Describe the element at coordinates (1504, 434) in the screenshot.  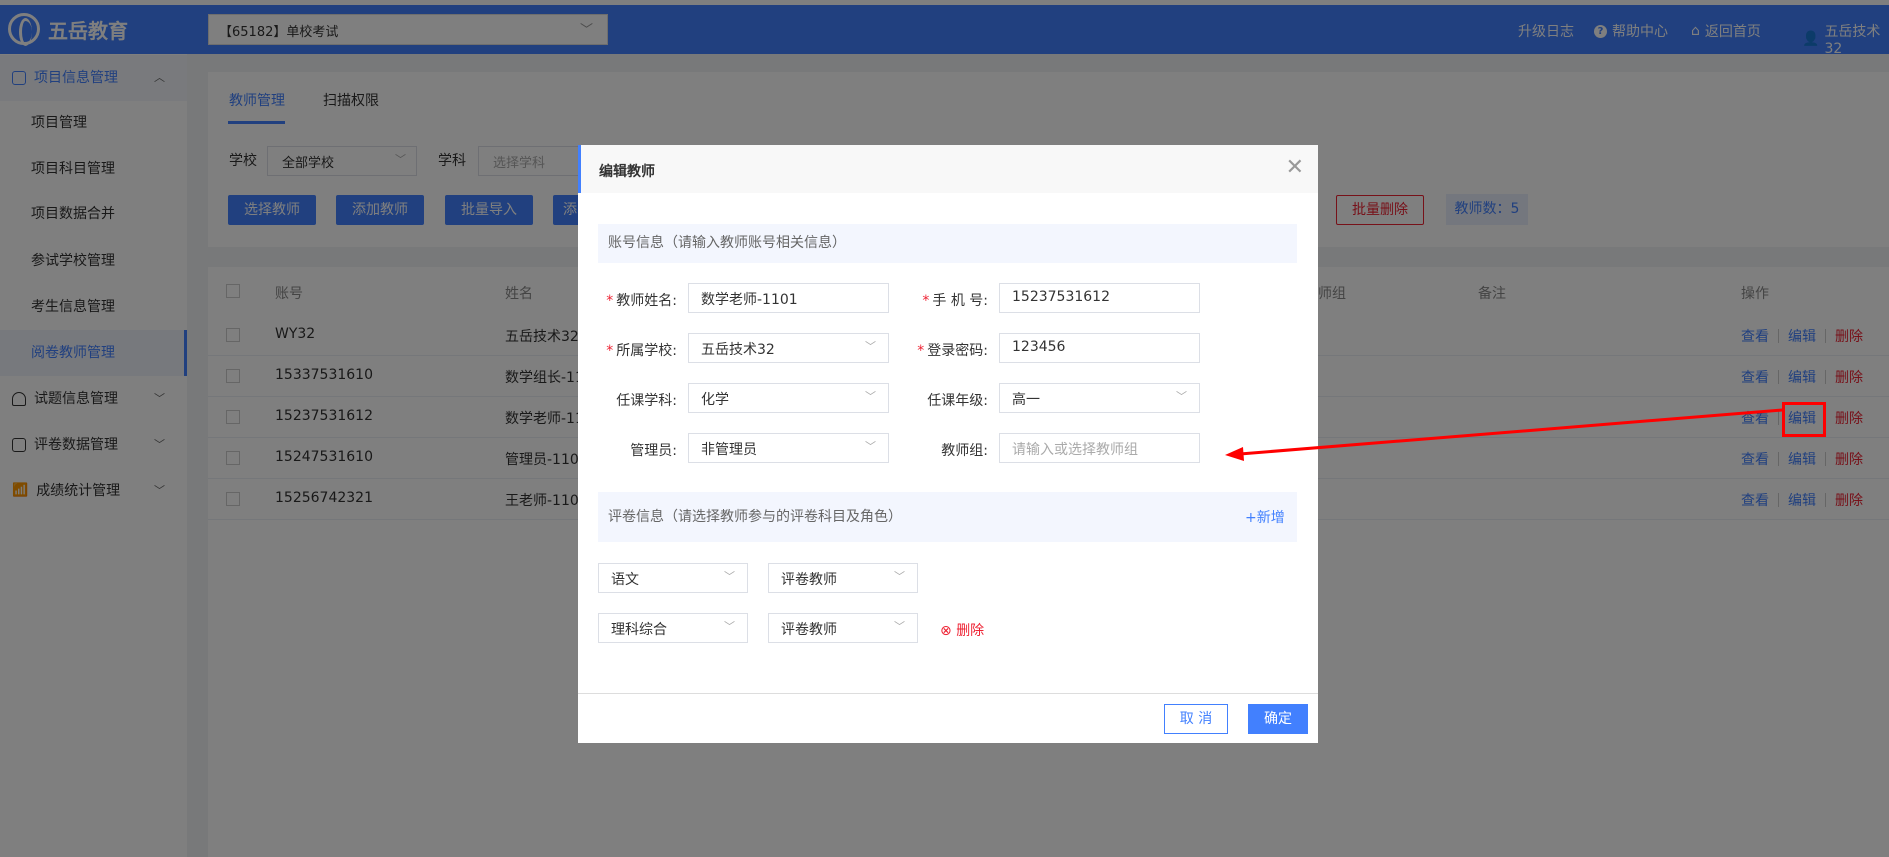
I see `annotation-arrow` at that location.